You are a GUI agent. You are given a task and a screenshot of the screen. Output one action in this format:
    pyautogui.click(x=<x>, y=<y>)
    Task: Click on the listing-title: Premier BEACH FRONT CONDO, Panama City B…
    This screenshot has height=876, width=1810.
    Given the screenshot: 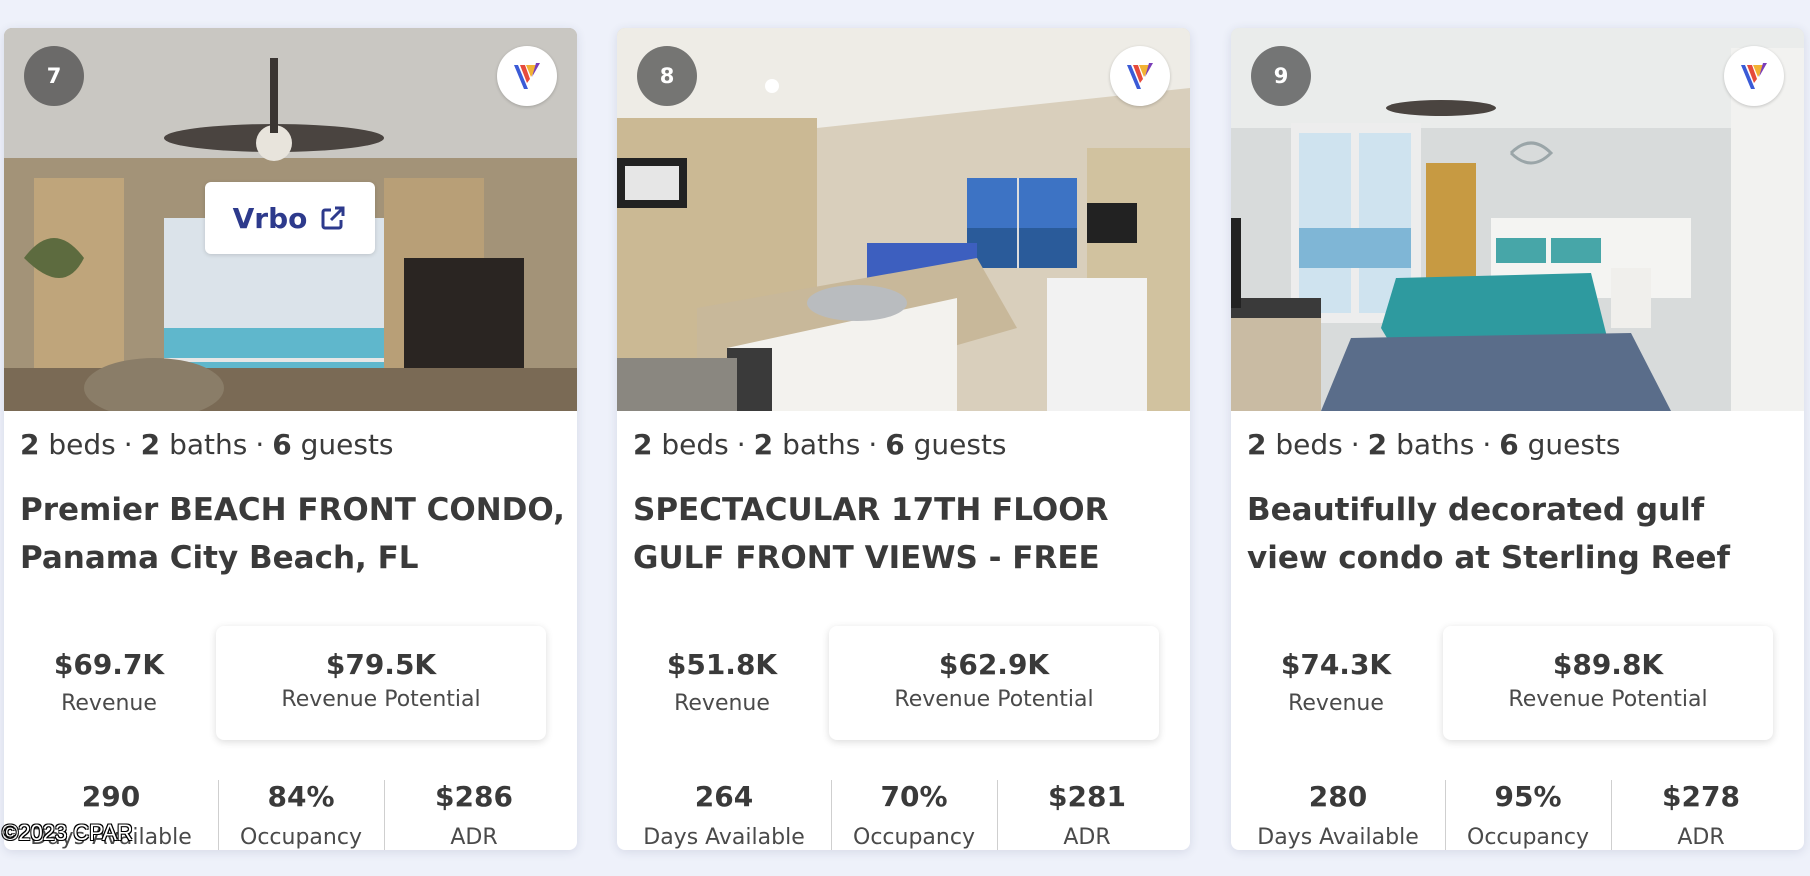 What is the action you would take?
    pyautogui.click(x=292, y=534)
    